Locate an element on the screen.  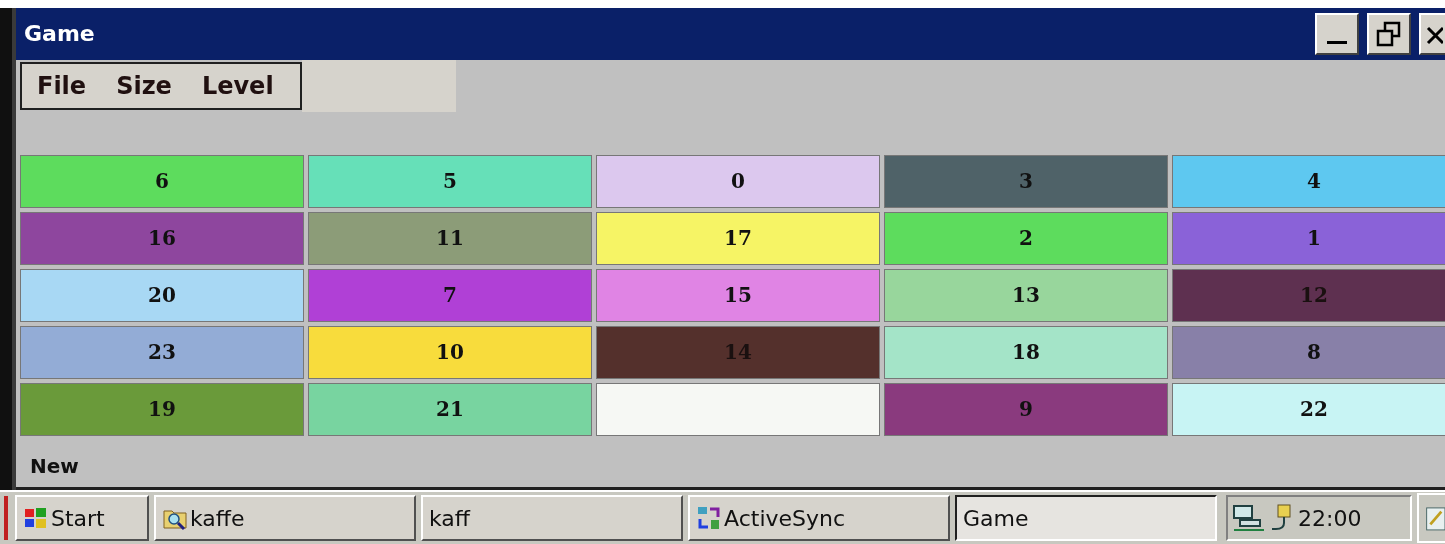
close-button is located at coordinates (1432, 33).